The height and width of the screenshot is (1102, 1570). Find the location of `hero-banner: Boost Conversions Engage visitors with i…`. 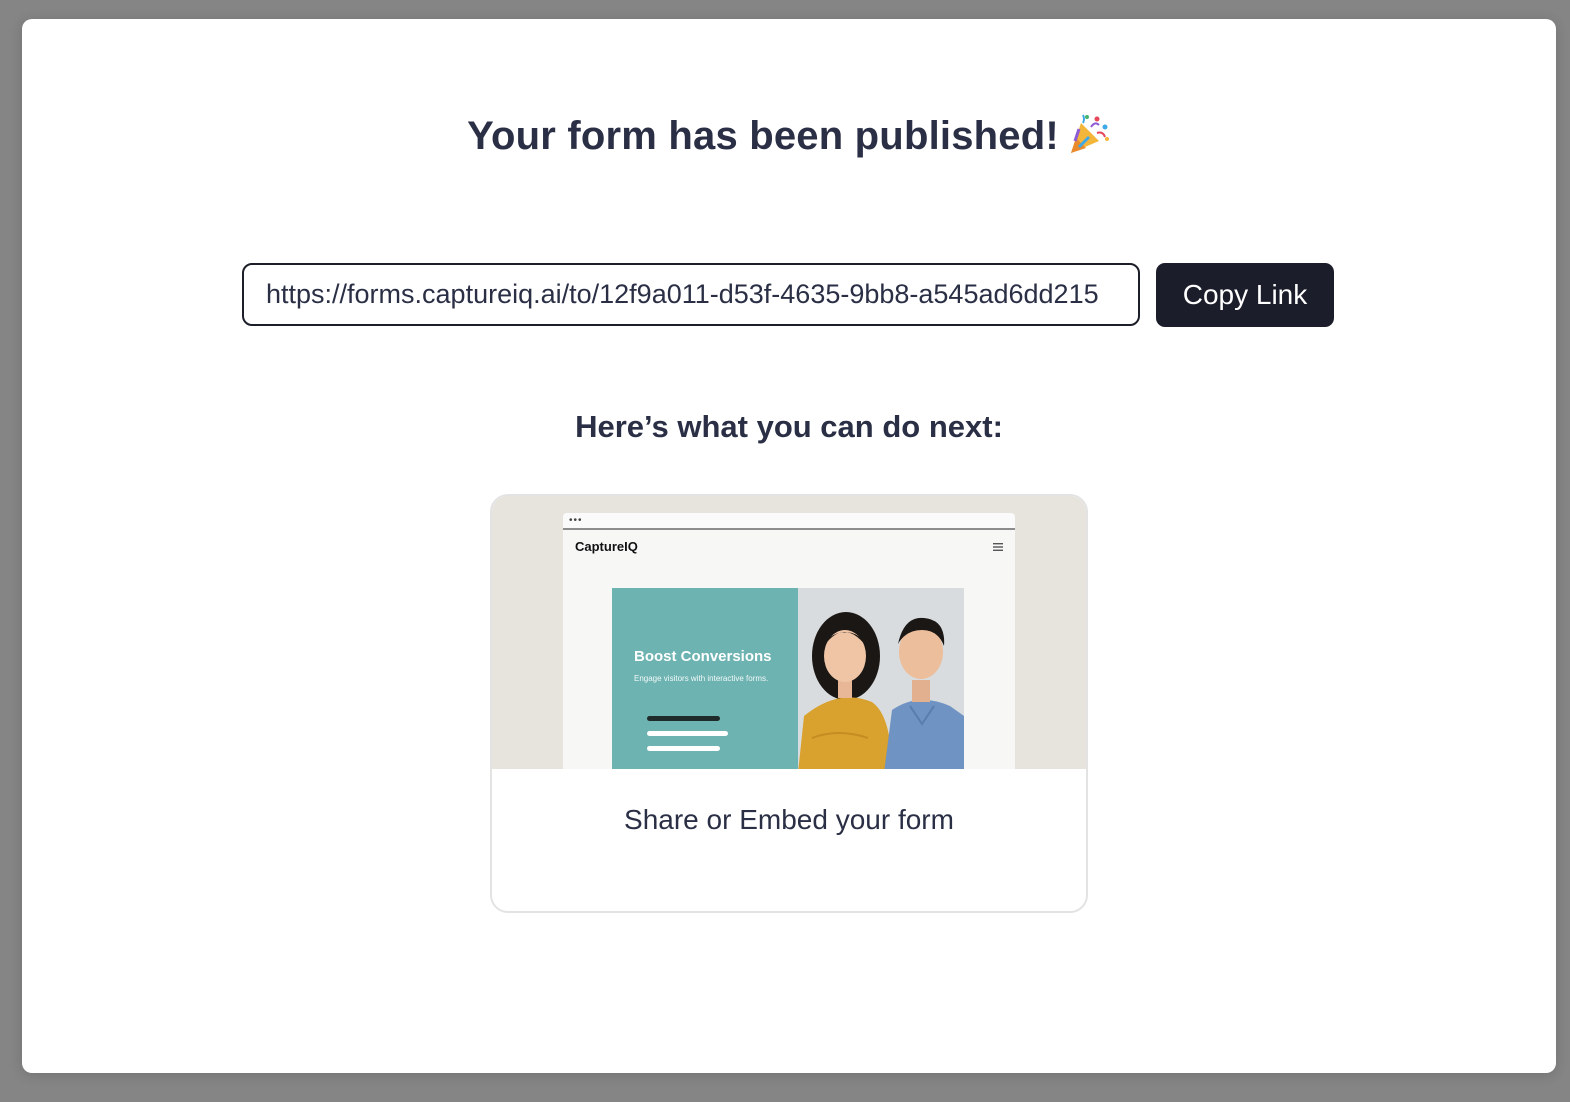

hero-banner: Boost Conversions Engage visitors with i… is located at coordinates (788, 678).